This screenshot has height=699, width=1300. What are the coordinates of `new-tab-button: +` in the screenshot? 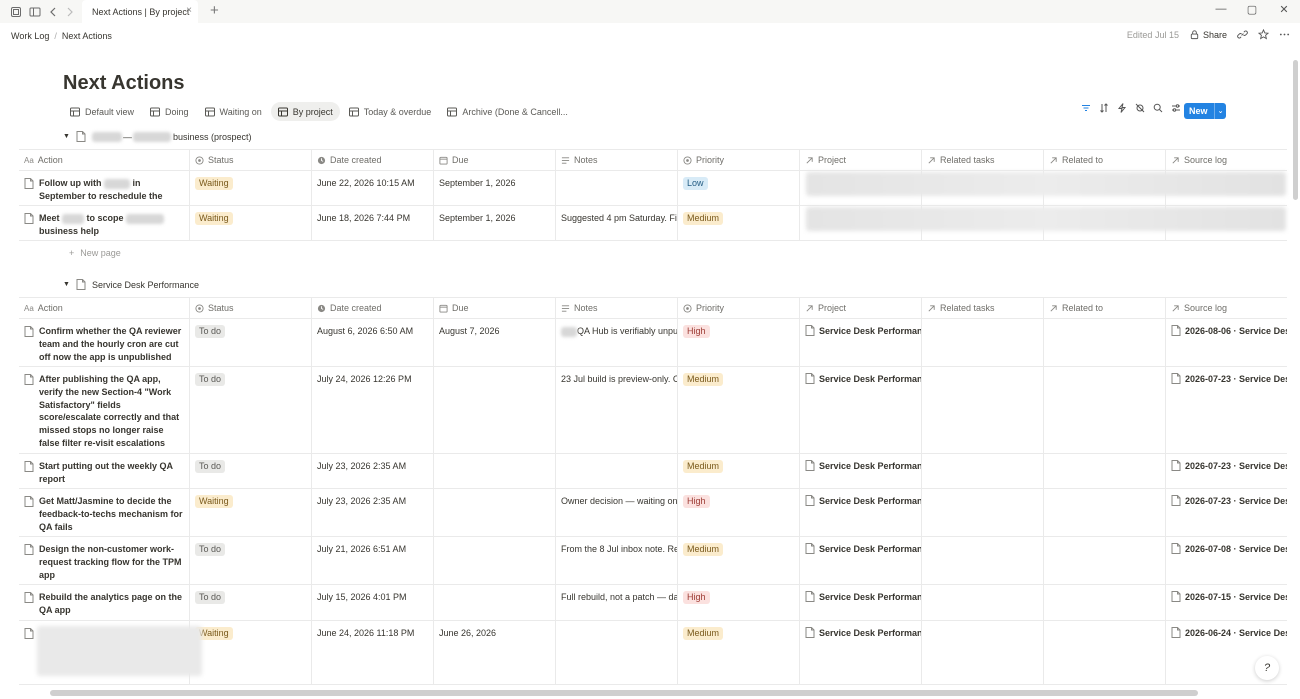 It's located at (214, 10).